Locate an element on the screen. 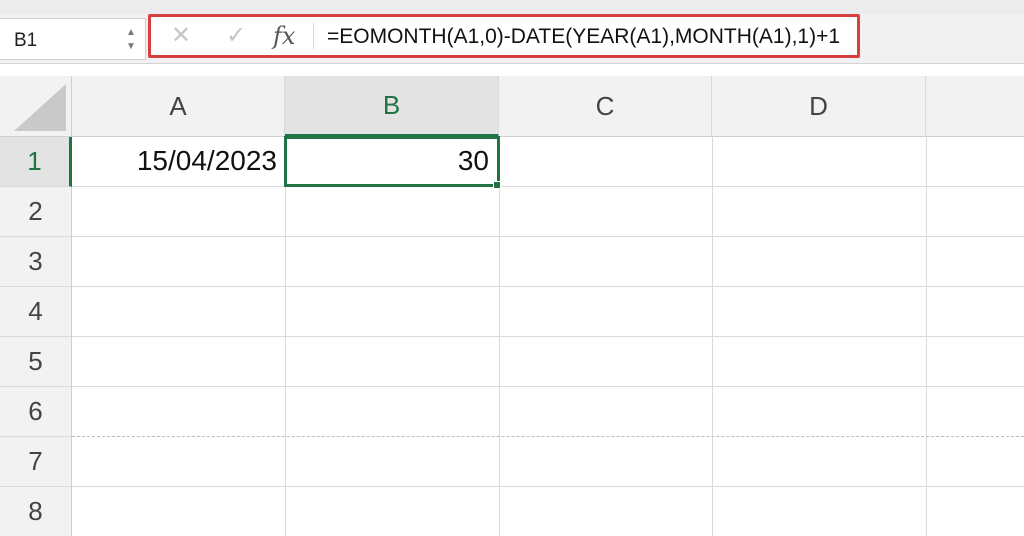 The width and height of the screenshot is (1024, 536). cancel-icon: ✕ is located at coordinates (181, 36).